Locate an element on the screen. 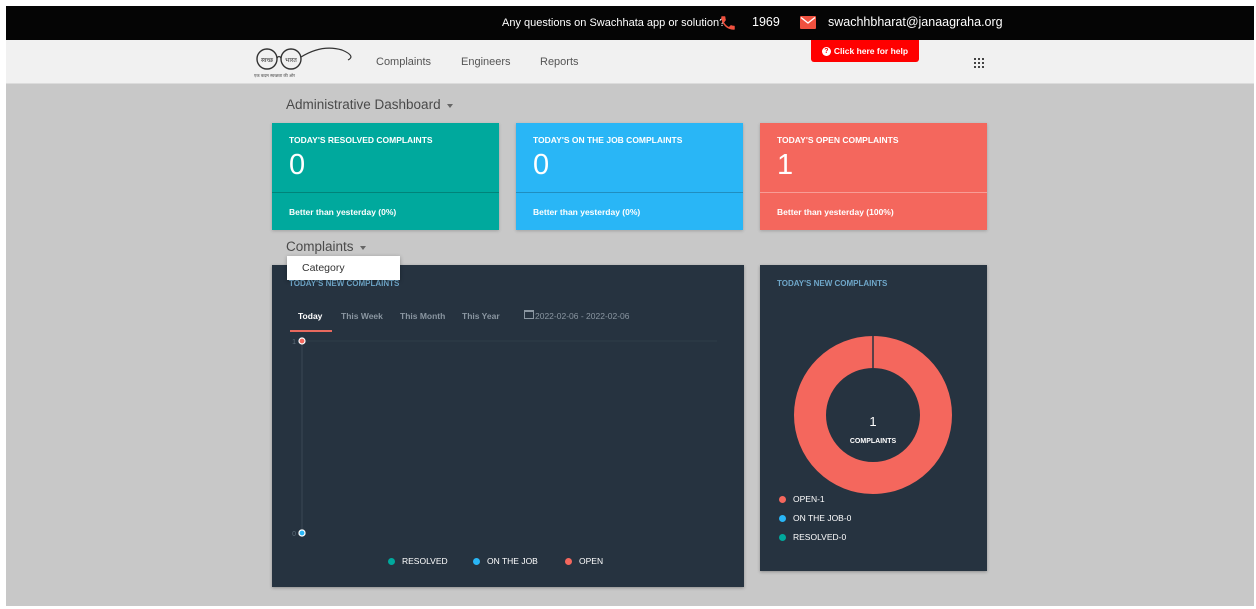  support-email: swachhbharat@janaagraha.org is located at coordinates (915, 22).